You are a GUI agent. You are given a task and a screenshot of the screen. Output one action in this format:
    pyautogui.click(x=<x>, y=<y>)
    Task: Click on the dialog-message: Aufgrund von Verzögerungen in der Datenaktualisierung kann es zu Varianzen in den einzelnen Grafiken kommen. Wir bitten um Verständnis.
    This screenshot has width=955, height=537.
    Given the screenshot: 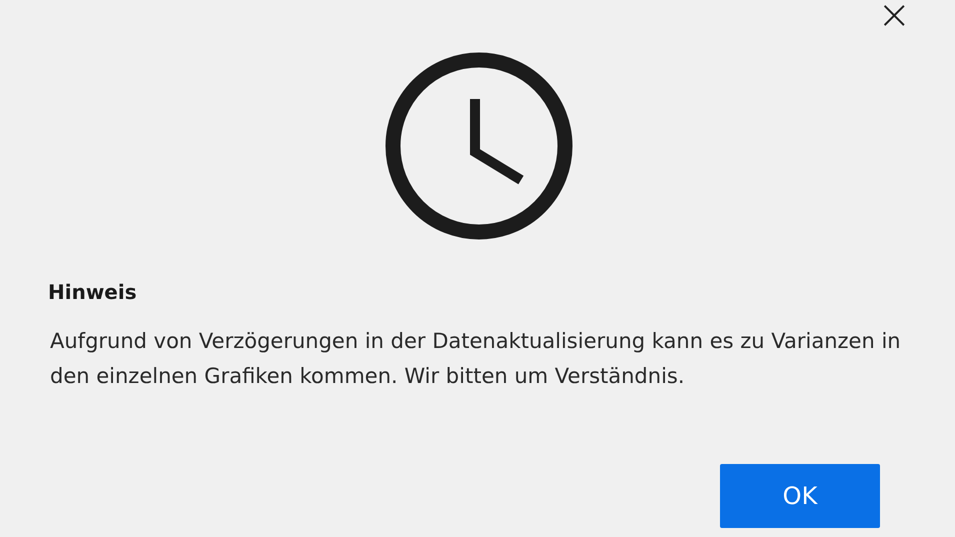 What is the action you would take?
    pyautogui.click(x=476, y=359)
    